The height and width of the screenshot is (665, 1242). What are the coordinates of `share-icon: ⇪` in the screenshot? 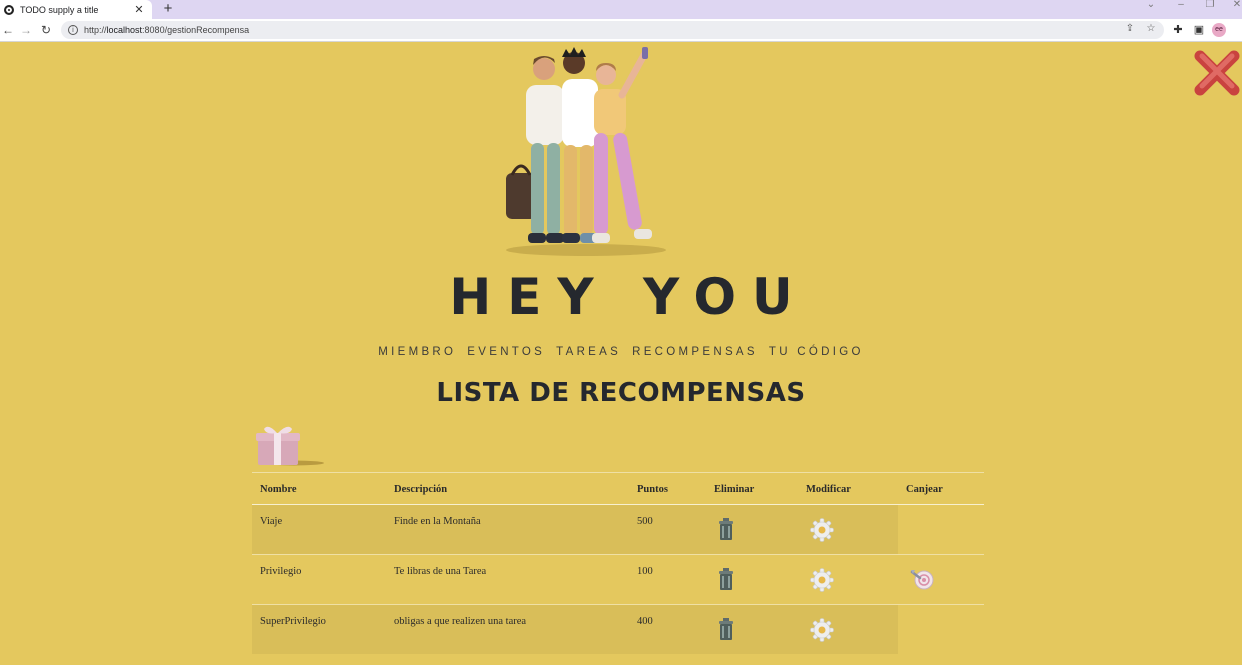 It's located at (1130, 28).